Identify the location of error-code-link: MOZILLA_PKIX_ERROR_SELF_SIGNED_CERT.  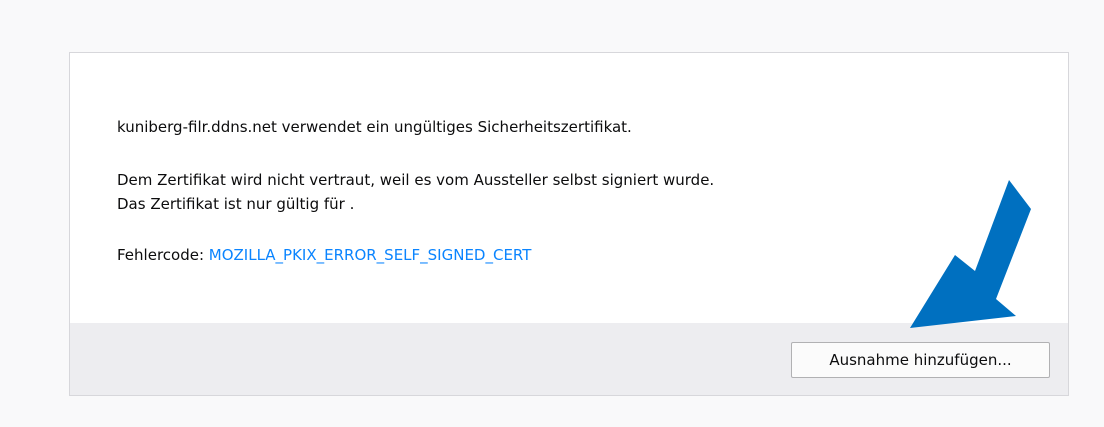
(370, 255).